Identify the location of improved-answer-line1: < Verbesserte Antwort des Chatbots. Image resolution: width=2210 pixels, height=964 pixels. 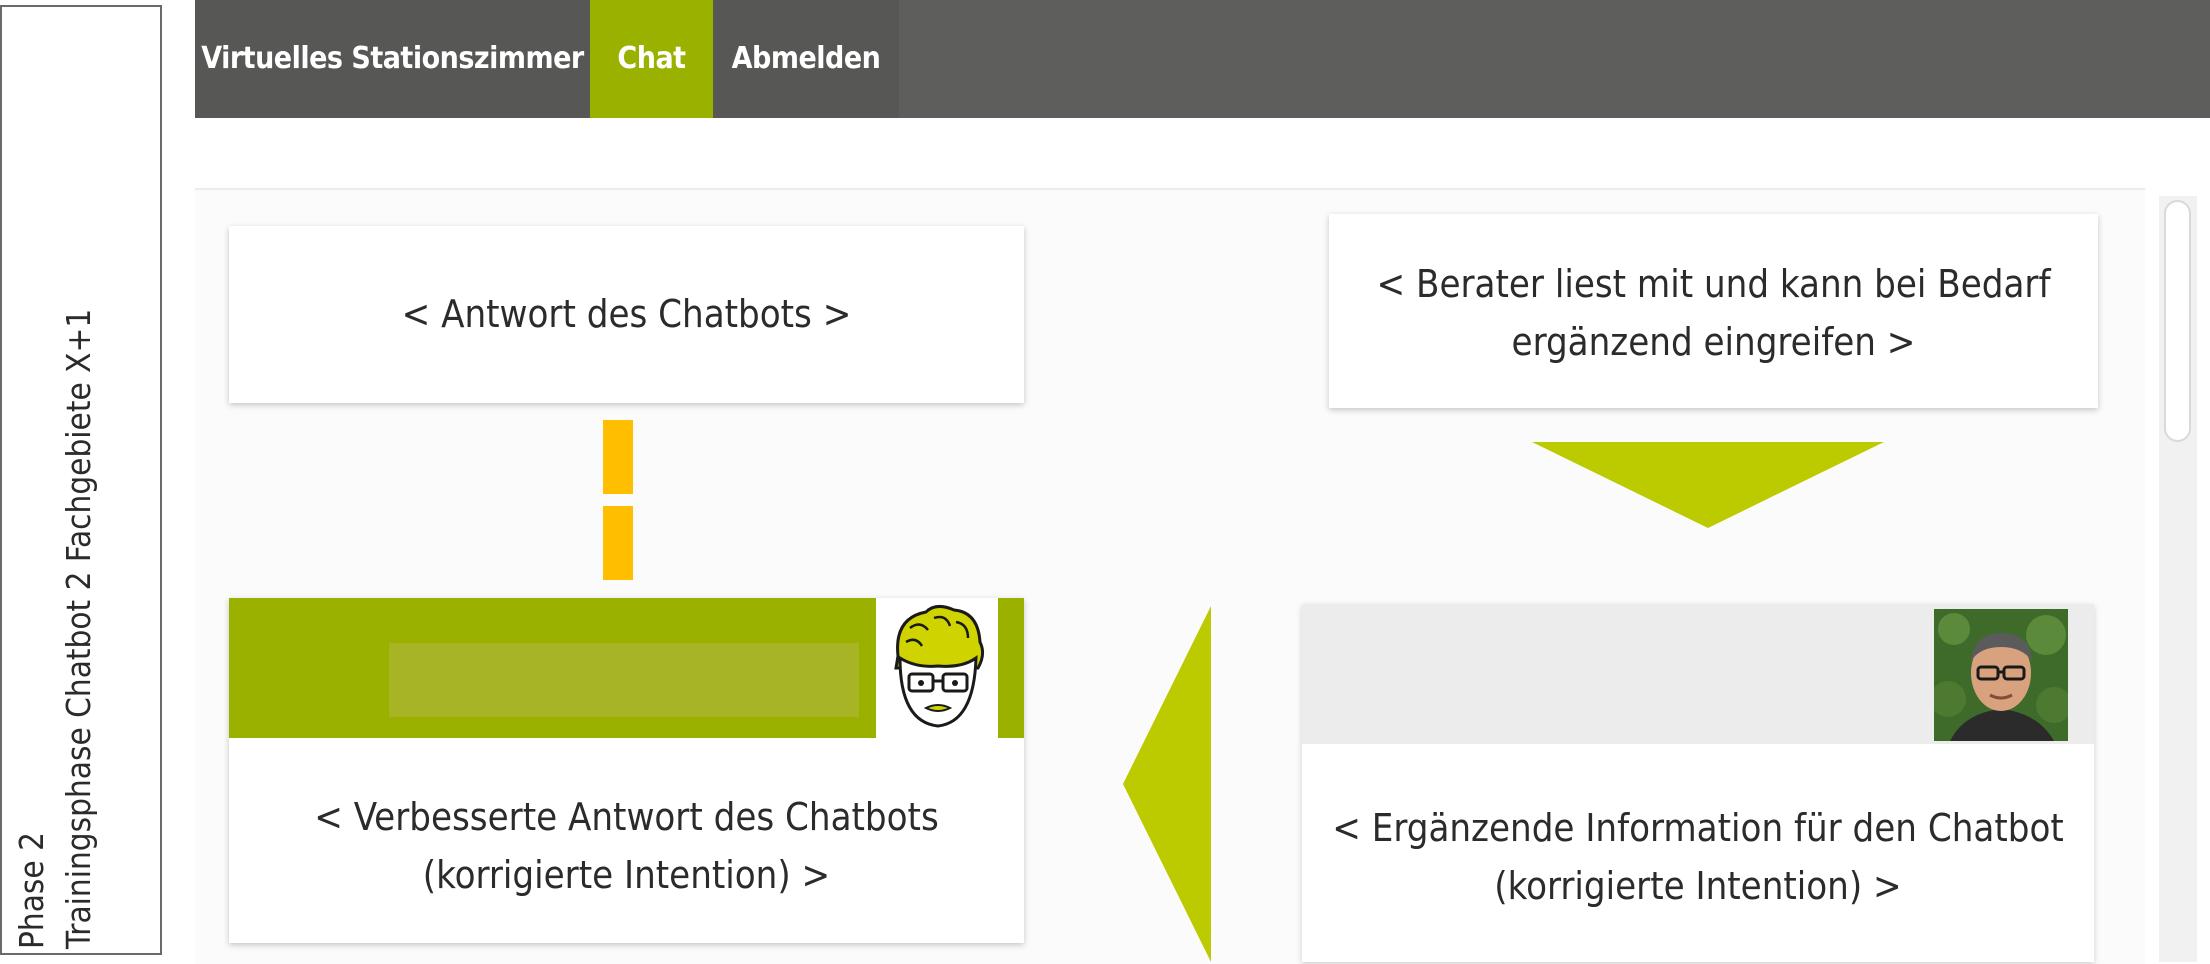
(626, 817).